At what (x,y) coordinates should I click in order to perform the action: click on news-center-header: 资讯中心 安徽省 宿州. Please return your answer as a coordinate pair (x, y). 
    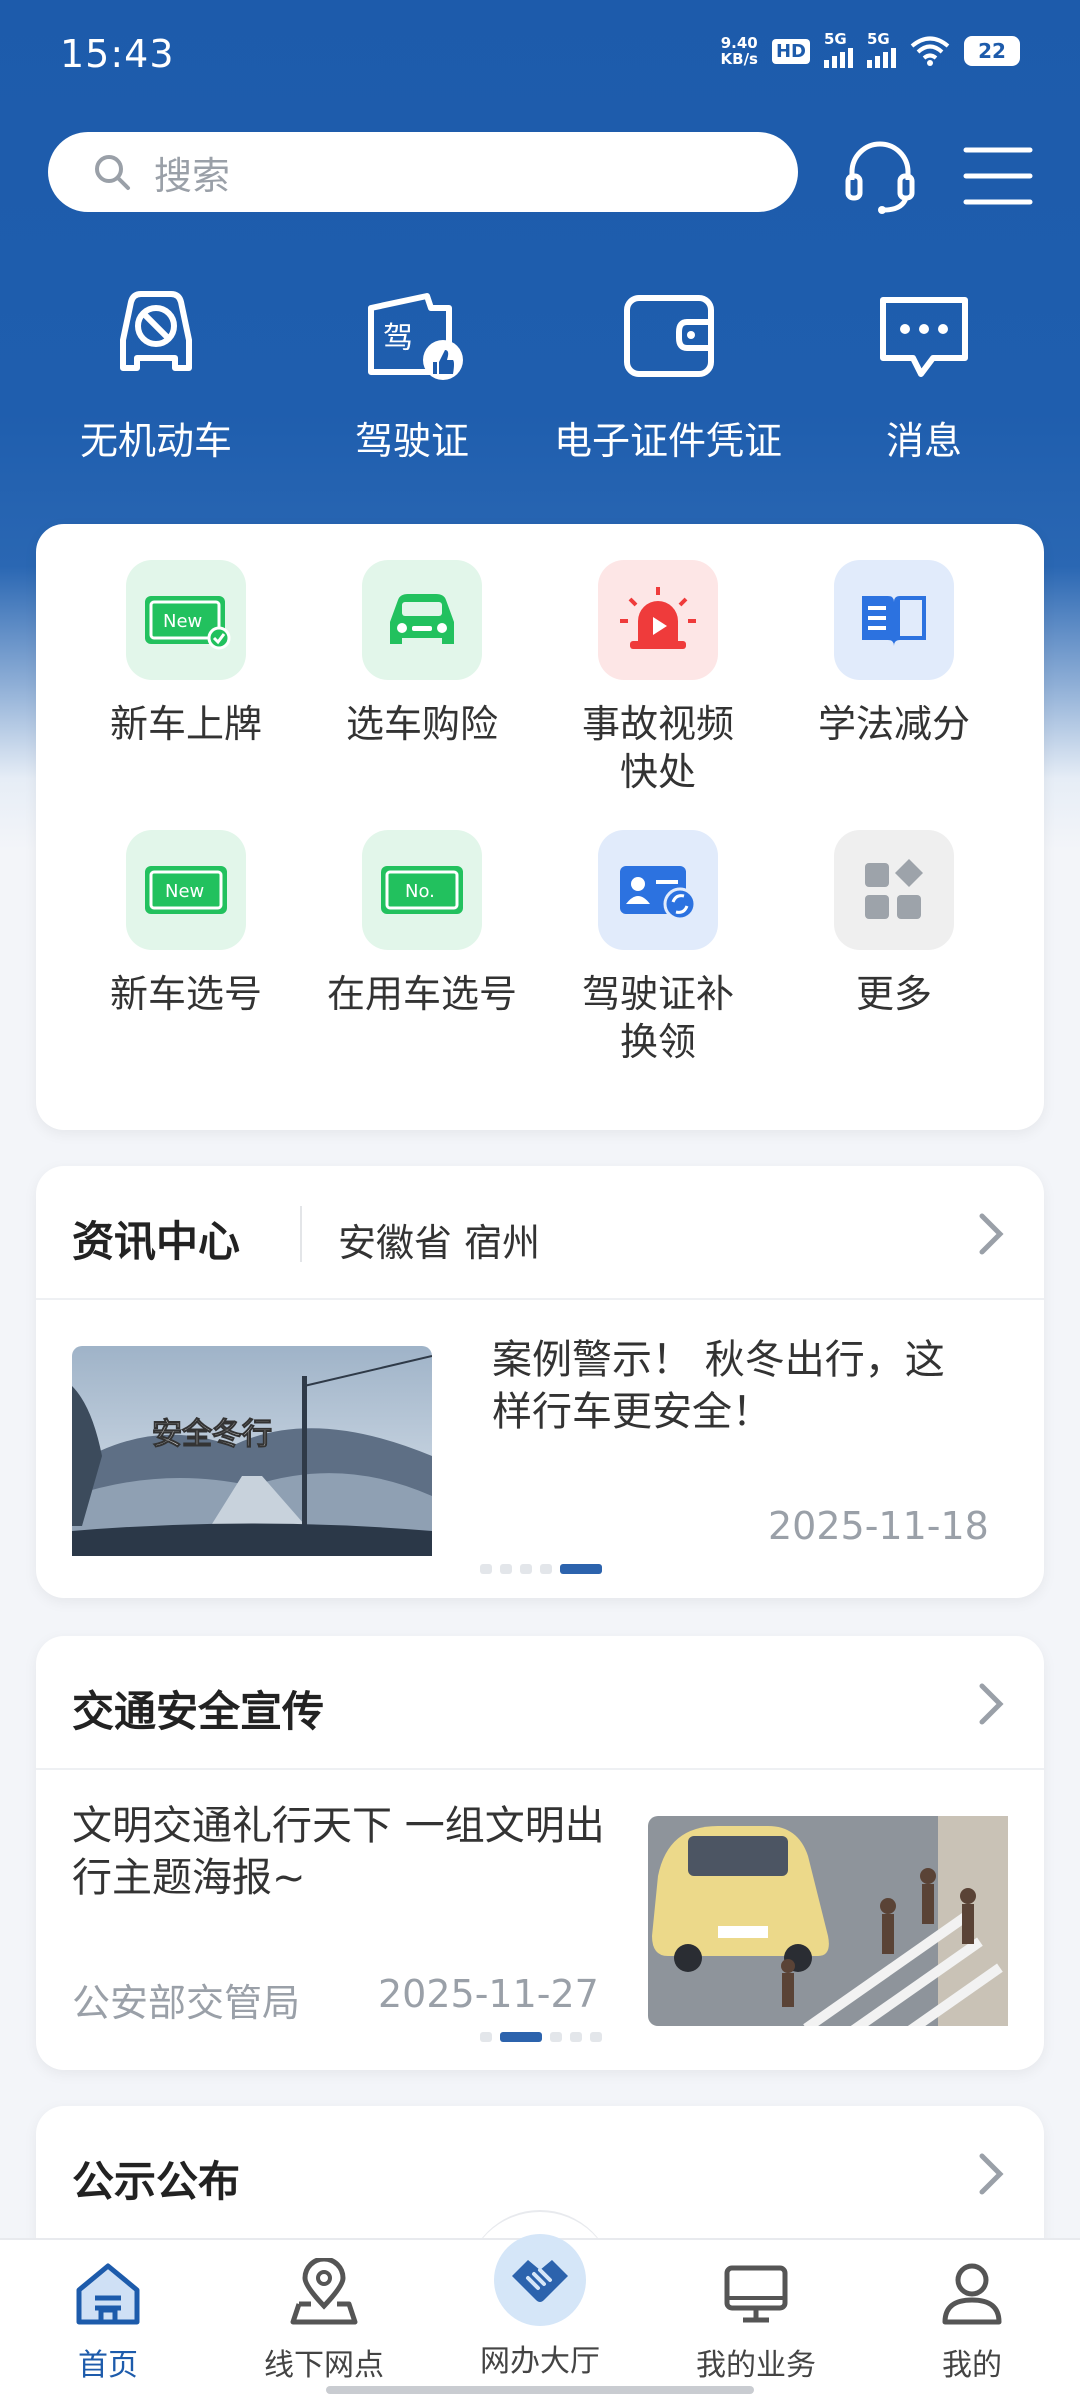
    Looking at the image, I should click on (540, 1233).